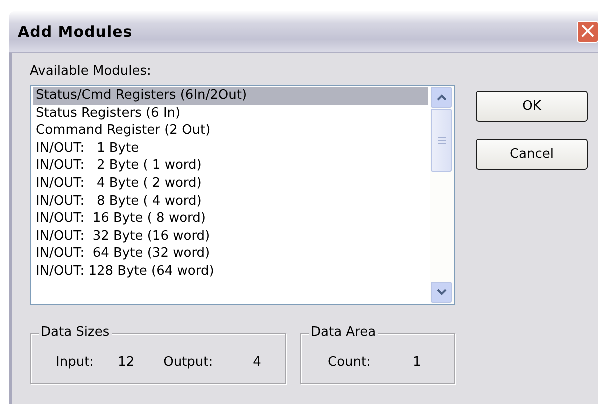 Image resolution: width=598 pixels, height=404 pixels. What do you see at coordinates (230, 201) in the screenshot?
I see `list-item: IN/OUT: 8 Byte ( 4 word)` at bounding box center [230, 201].